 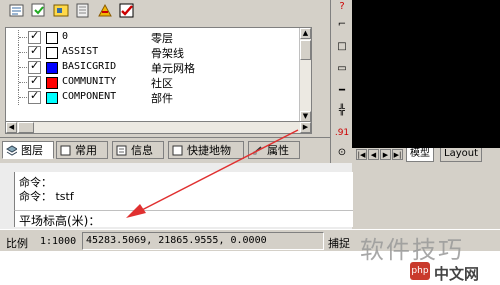 I want to click on command-history-line: 命令： tstf, so click(x=46, y=196).